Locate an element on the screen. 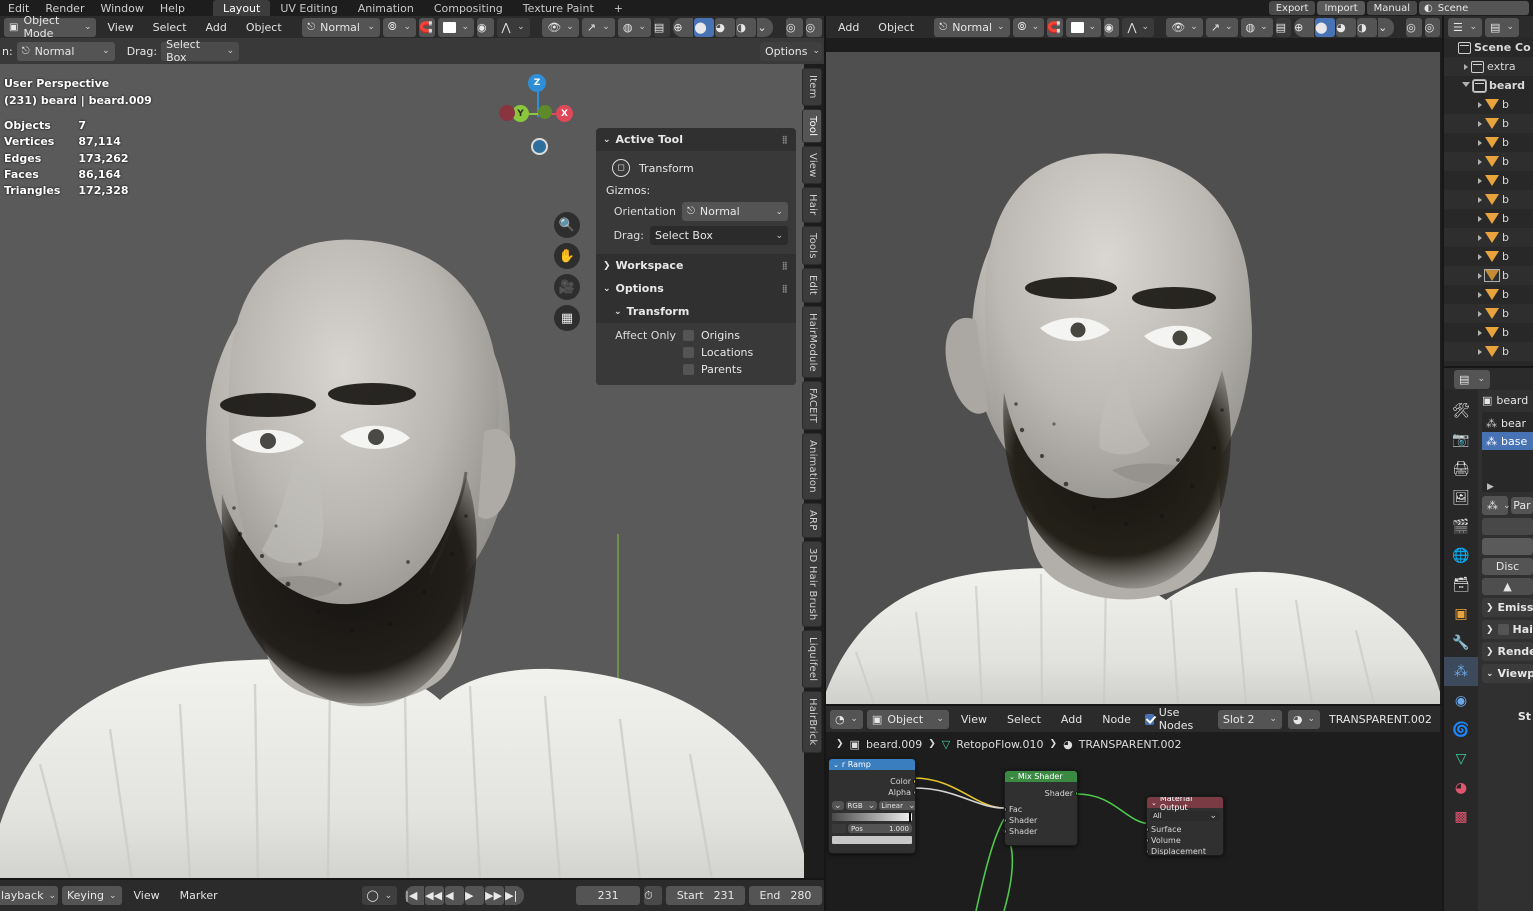 The height and width of the screenshot is (911, 1533). properties-tab-data: ▽ is located at coordinates (1461, 758).